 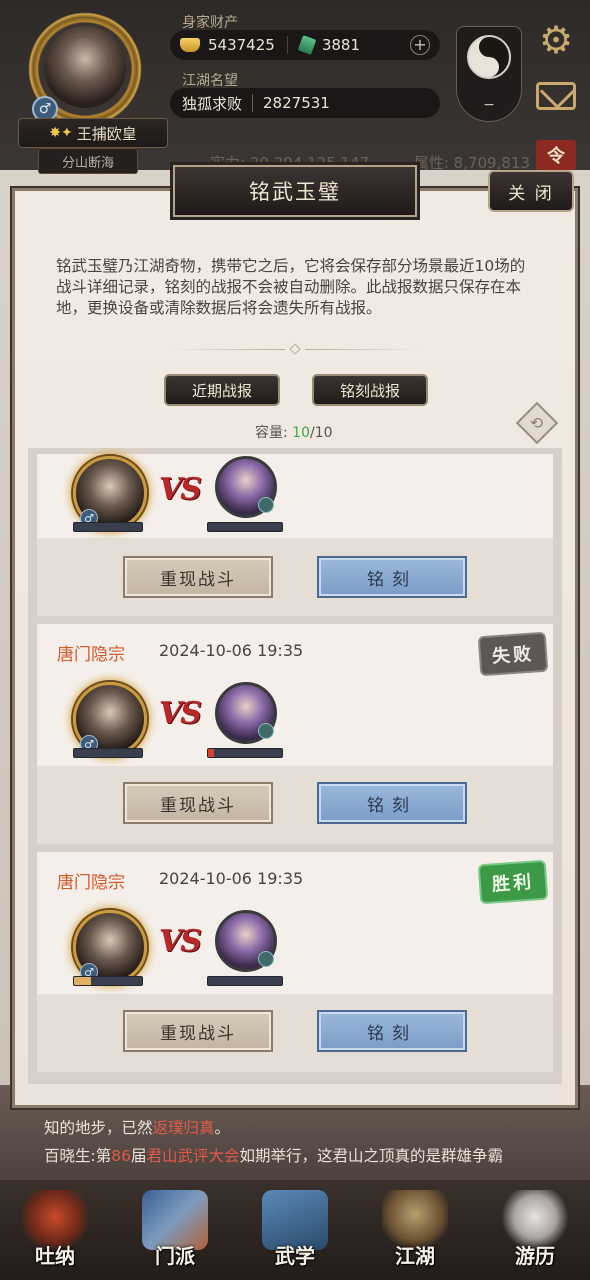 I want to click on nav-label: 游历, so click(x=535, y=1256).